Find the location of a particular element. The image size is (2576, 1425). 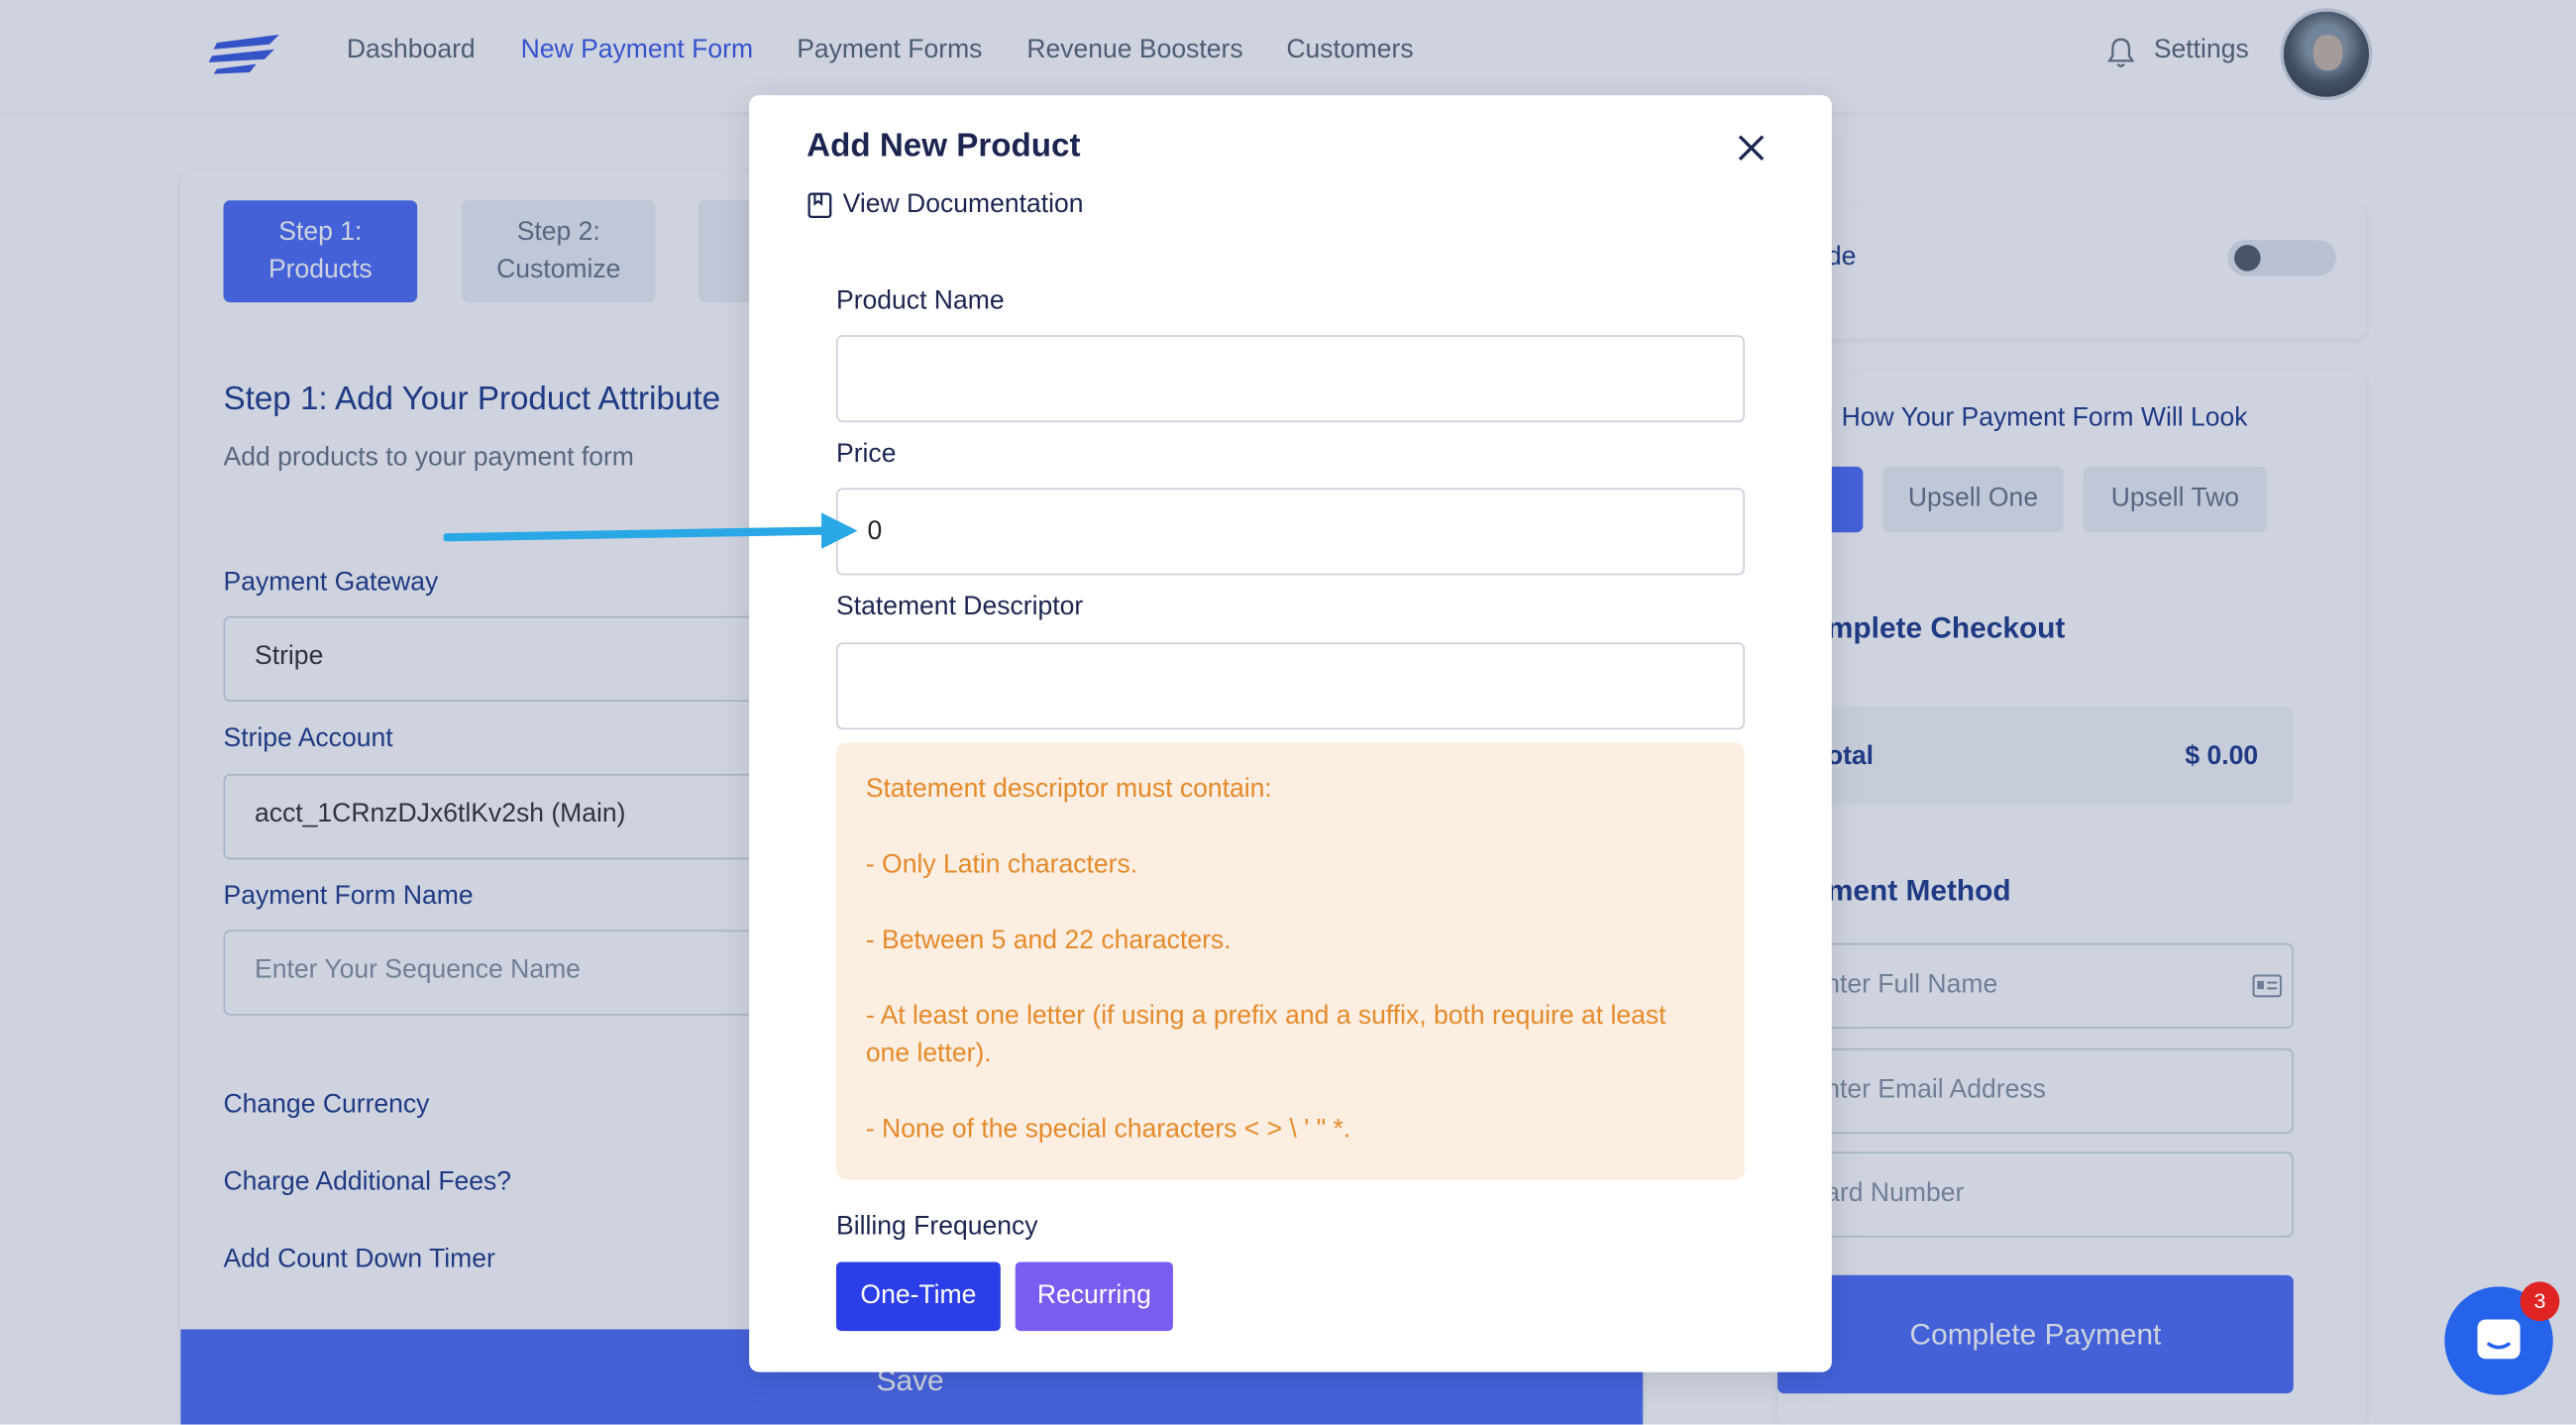

rule-latin: - Only Latin characters. is located at coordinates (1001, 865).